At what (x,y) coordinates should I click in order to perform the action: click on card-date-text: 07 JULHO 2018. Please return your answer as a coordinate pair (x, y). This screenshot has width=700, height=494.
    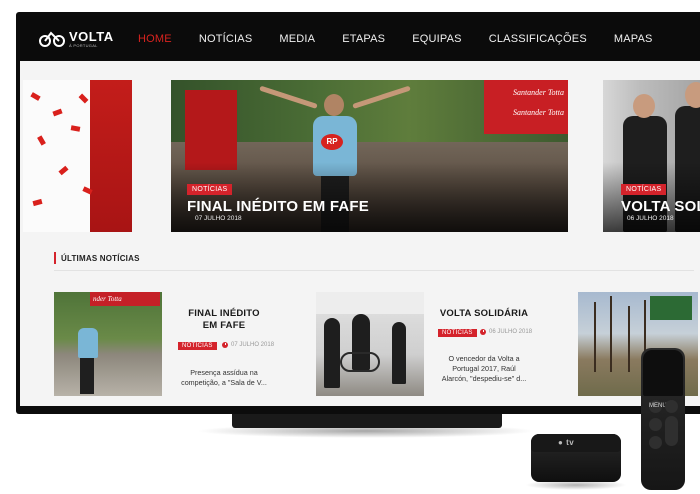
    Looking at the image, I should click on (253, 345).